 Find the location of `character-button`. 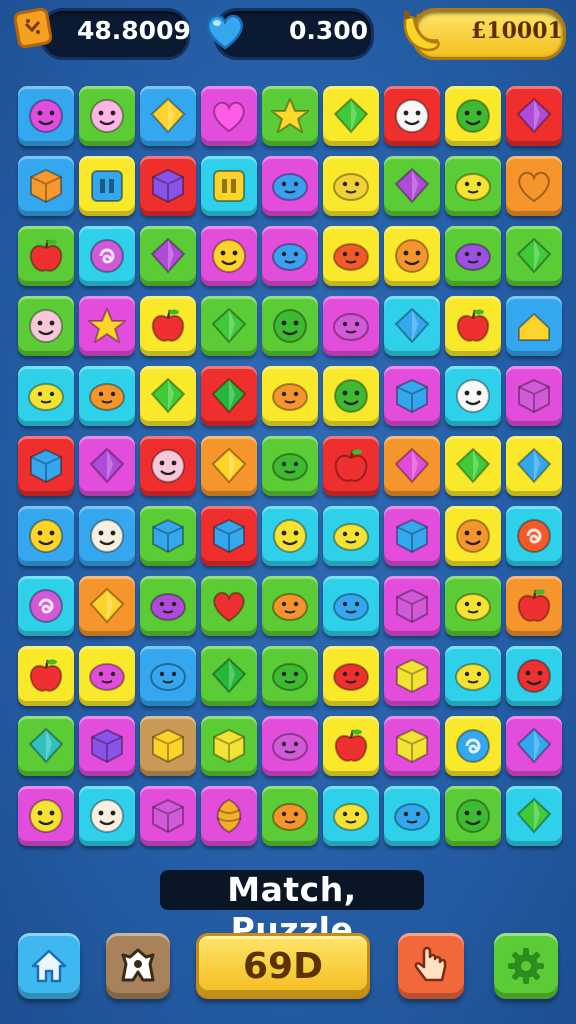

character-button is located at coordinates (138, 966).